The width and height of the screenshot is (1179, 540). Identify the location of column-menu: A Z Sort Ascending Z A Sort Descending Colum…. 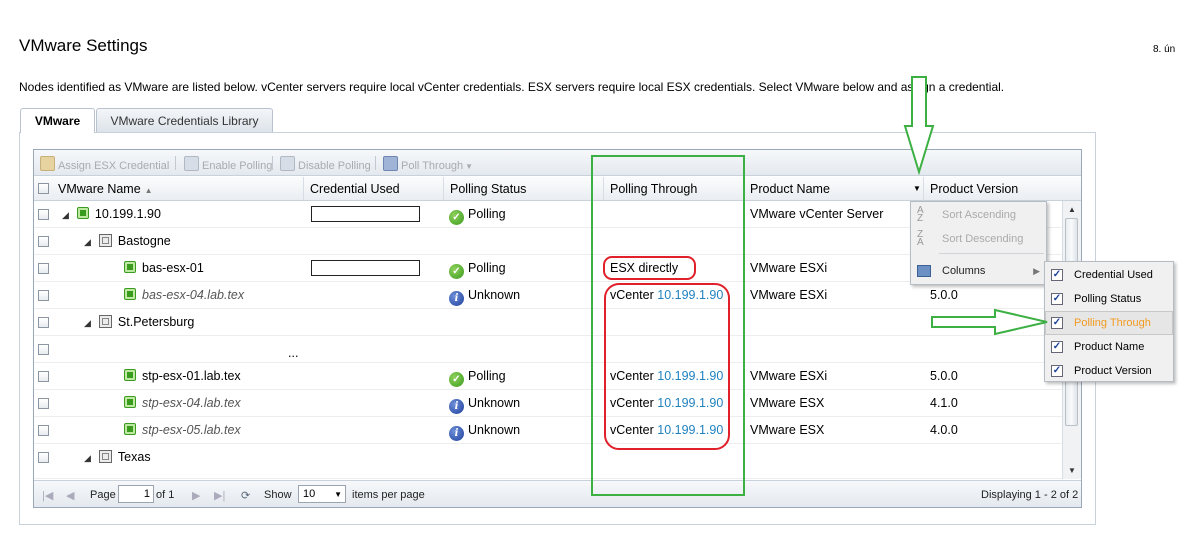
(978, 243).